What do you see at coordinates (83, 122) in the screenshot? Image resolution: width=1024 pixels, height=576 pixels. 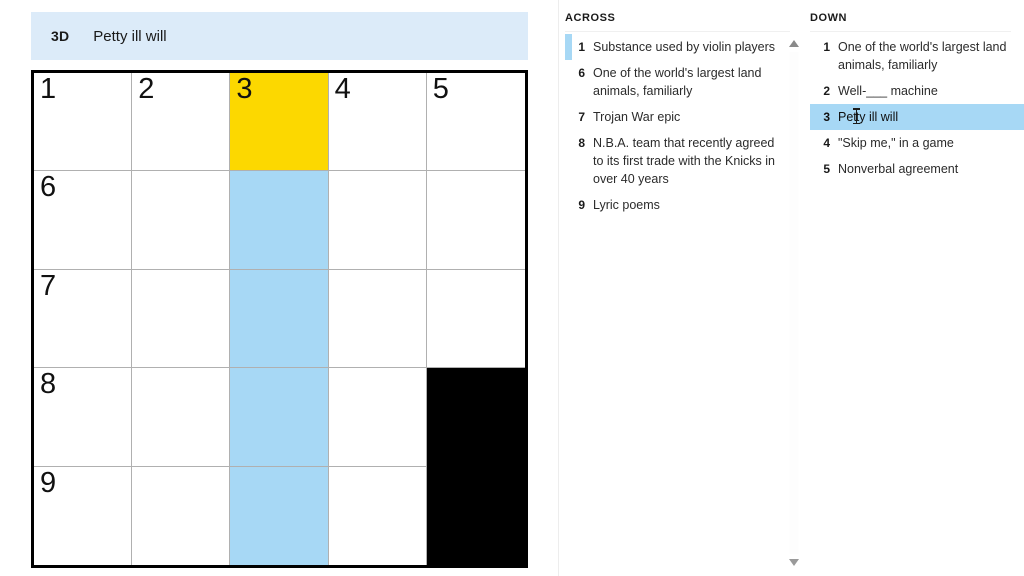 I see `grid-cell: 1` at bounding box center [83, 122].